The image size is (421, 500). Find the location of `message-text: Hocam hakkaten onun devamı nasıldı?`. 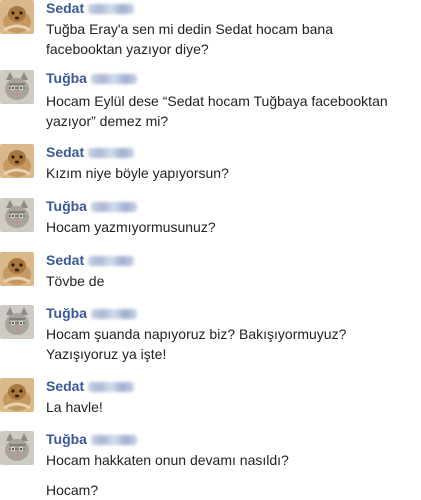

message-text: Hocam hakkaten onun devamı nasıldı? is located at coordinates (167, 460).